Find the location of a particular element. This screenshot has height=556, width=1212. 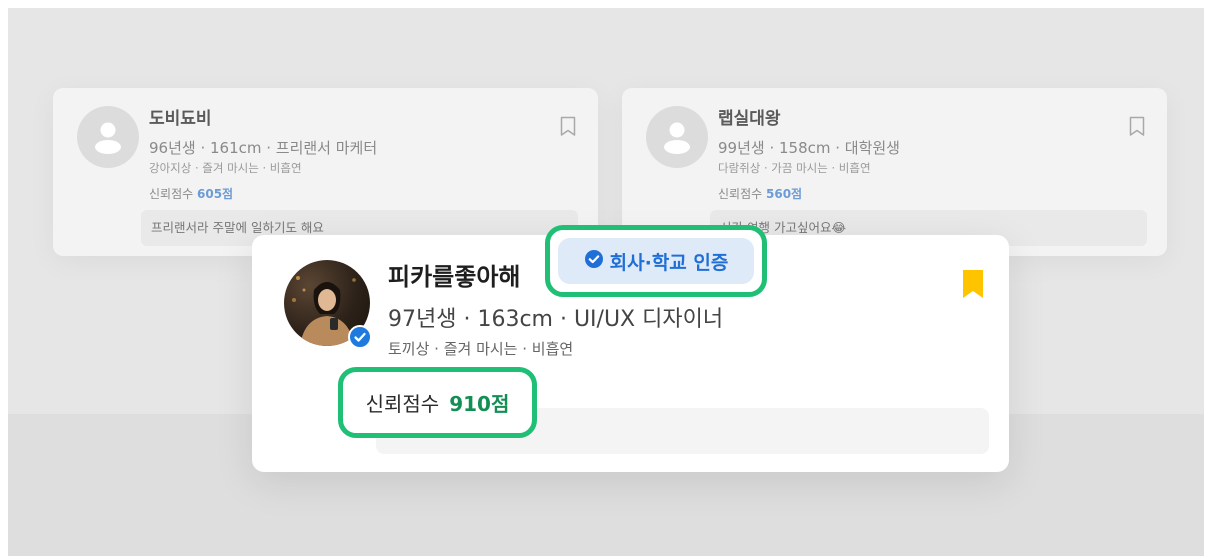

certification-badge: 회사·학교 인증 is located at coordinates (656, 261).